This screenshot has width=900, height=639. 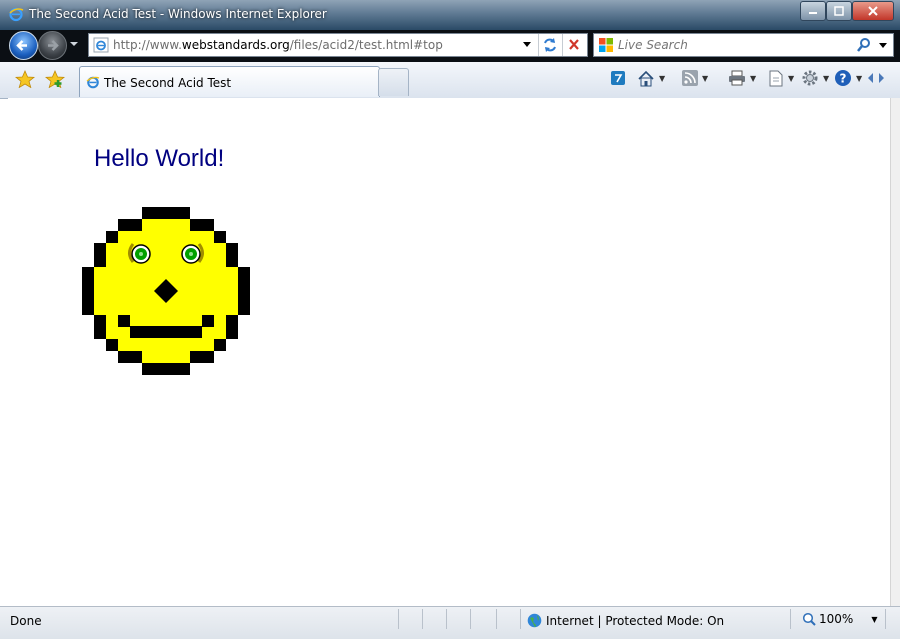 I want to click on refresh-button, so click(x=550, y=45).